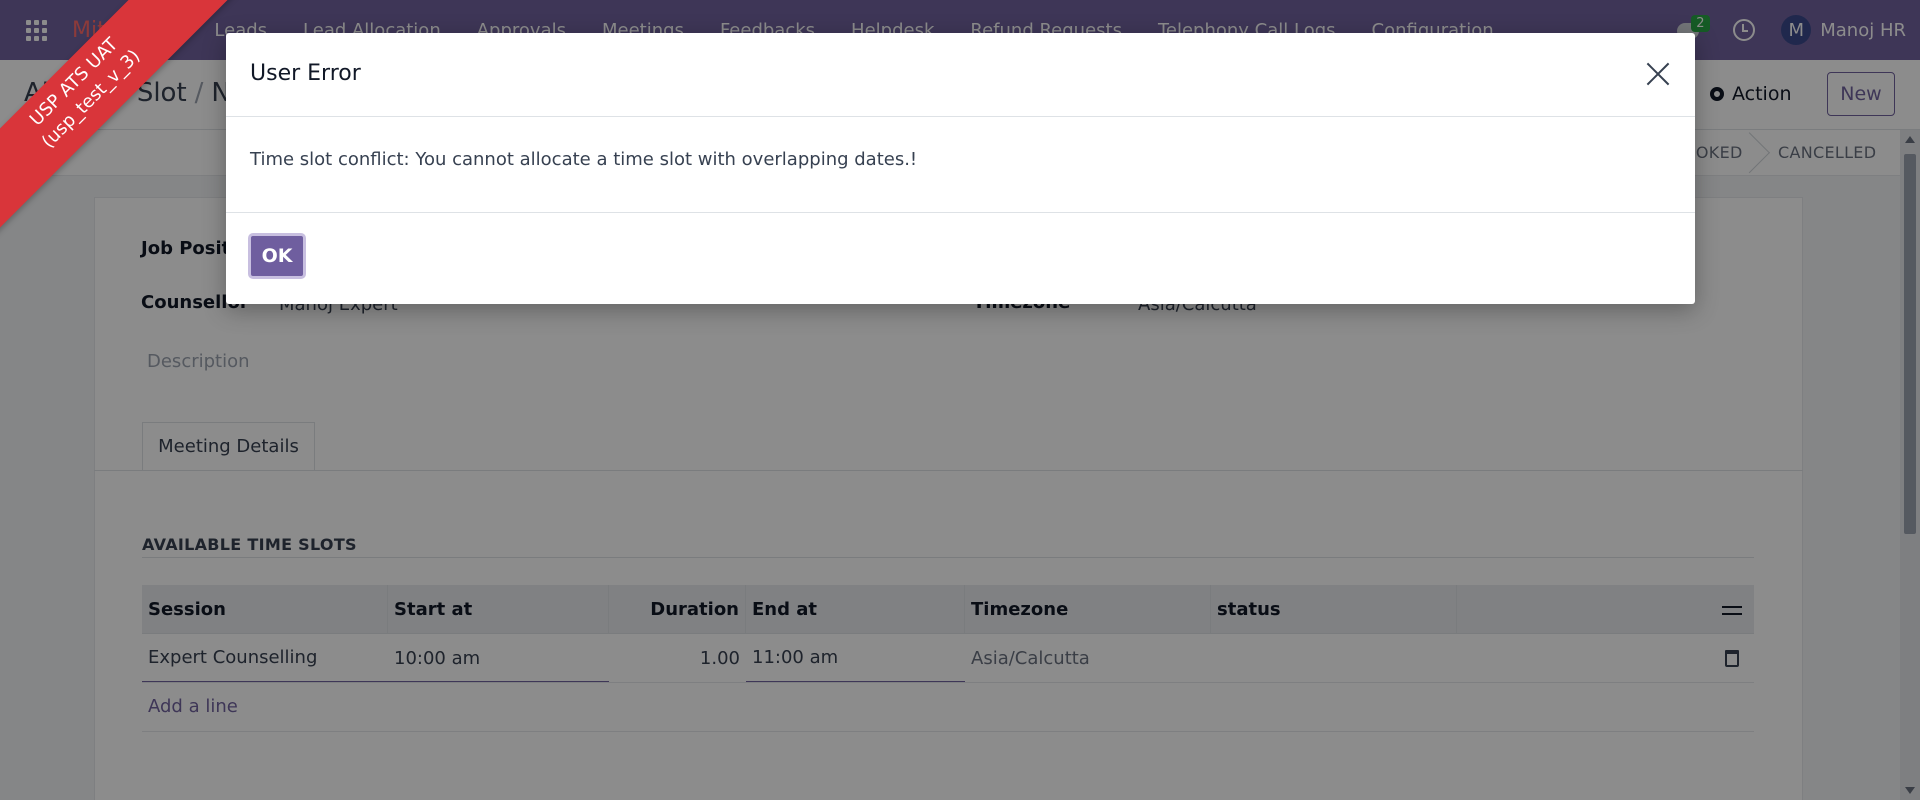  Describe the element at coordinates (277, 256) in the screenshot. I see `ok-button: OK` at that location.